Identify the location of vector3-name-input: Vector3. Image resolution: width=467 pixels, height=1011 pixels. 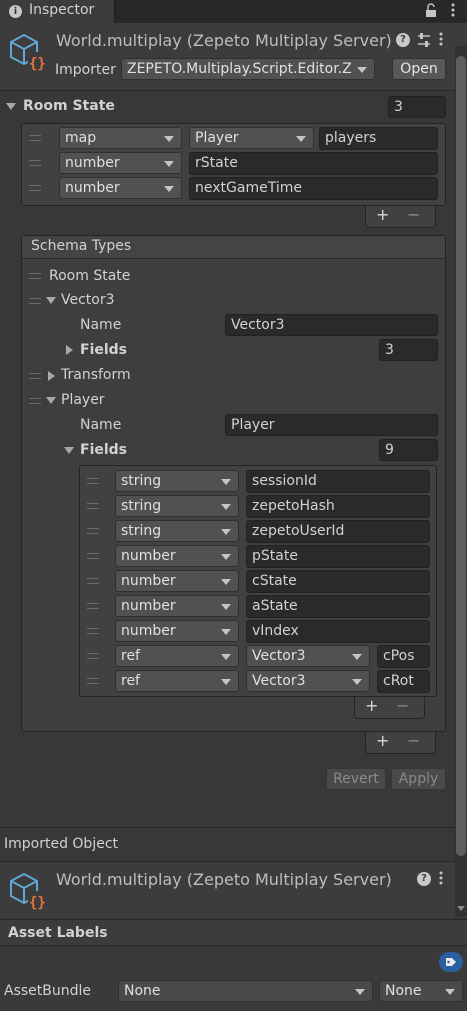
(331, 325).